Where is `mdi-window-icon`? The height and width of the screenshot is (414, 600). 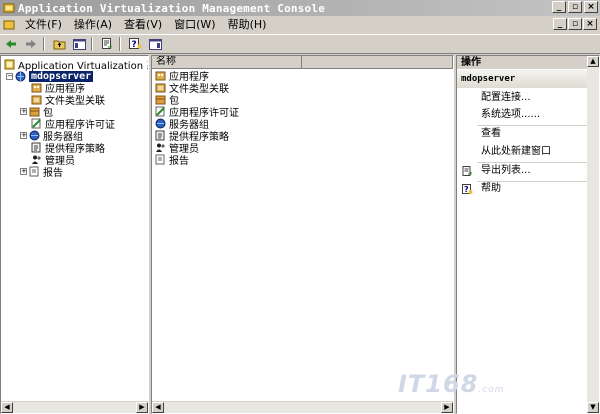 mdi-window-icon is located at coordinates (9, 25).